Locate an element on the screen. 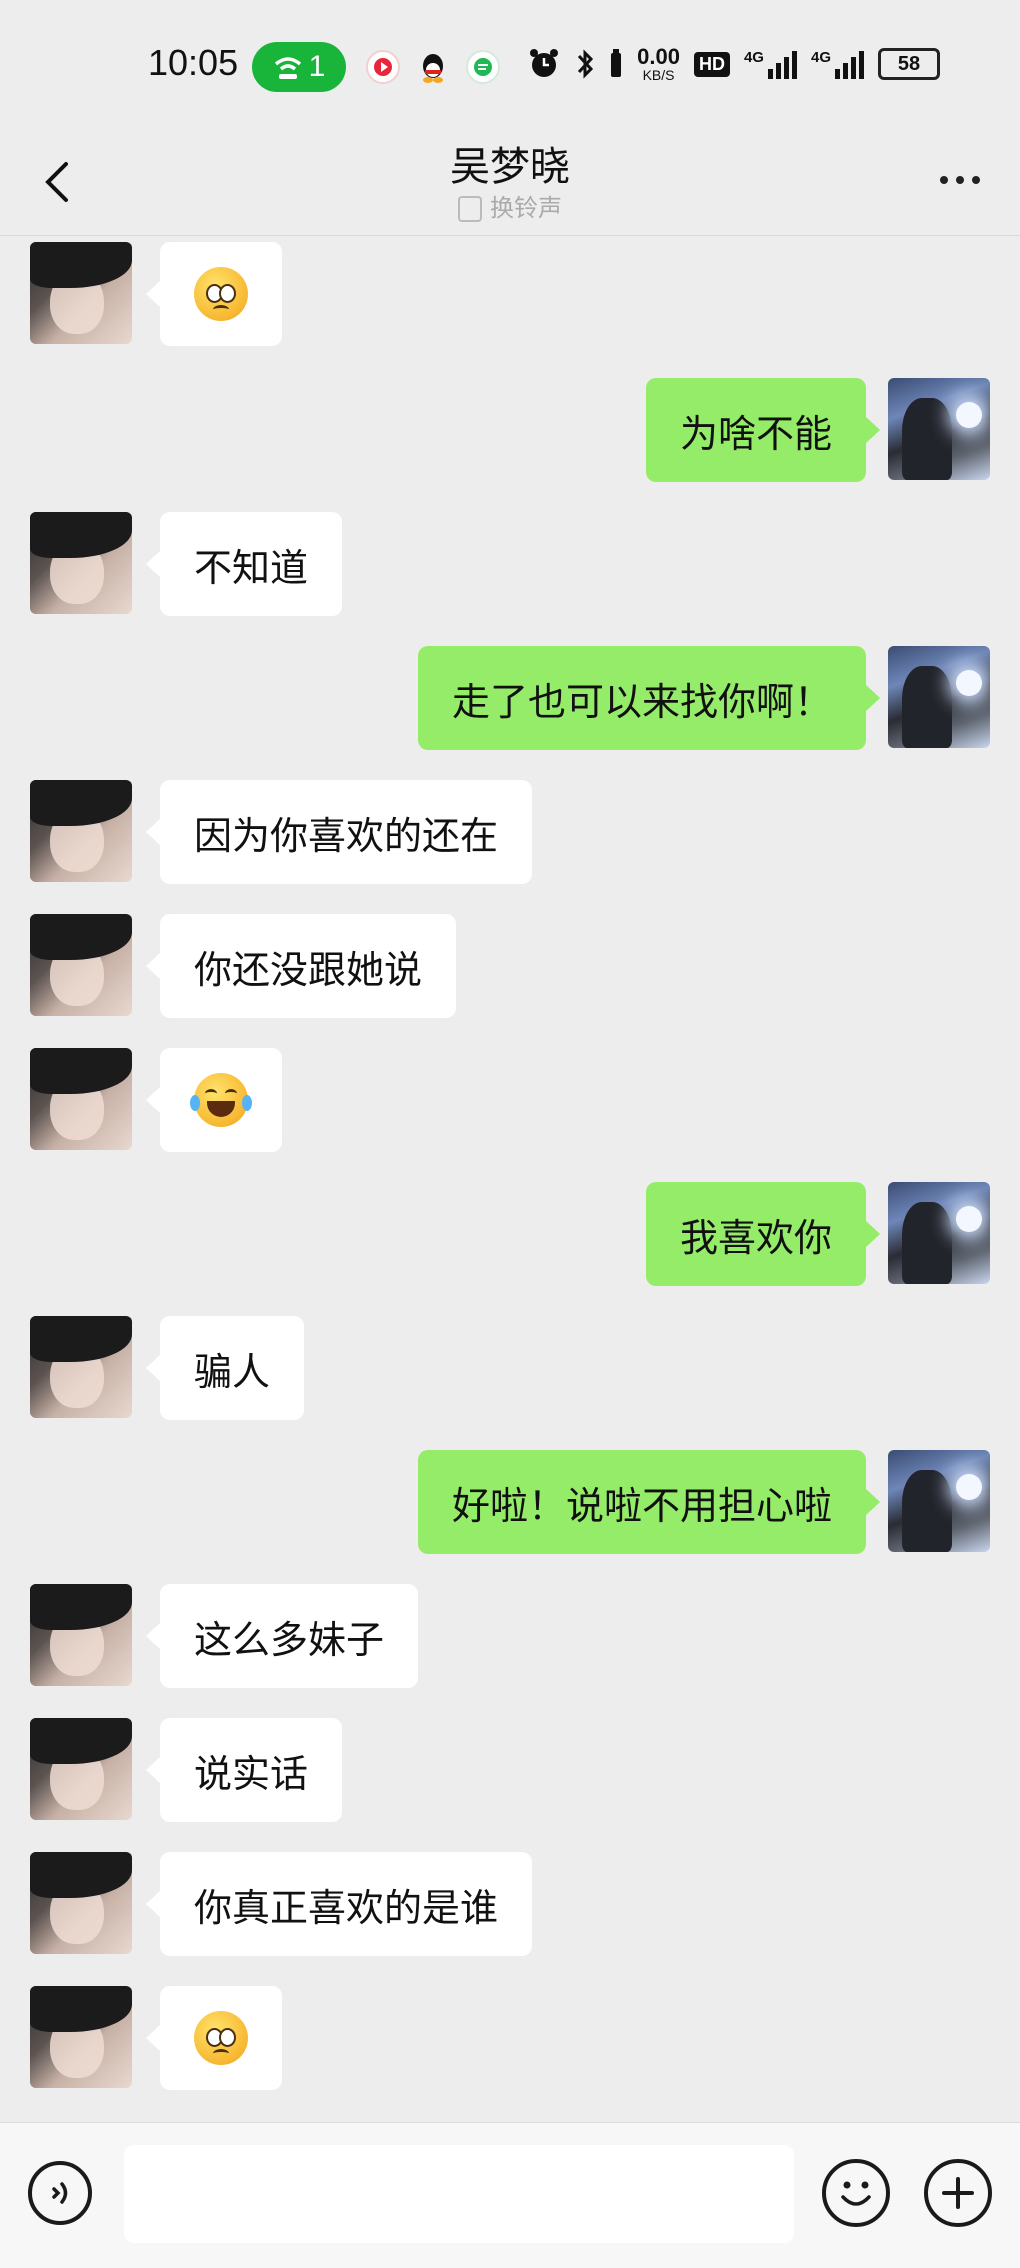 This screenshot has width=1020, height=2268. network-speed-value: 0.00 is located at coordinates (658, 56).